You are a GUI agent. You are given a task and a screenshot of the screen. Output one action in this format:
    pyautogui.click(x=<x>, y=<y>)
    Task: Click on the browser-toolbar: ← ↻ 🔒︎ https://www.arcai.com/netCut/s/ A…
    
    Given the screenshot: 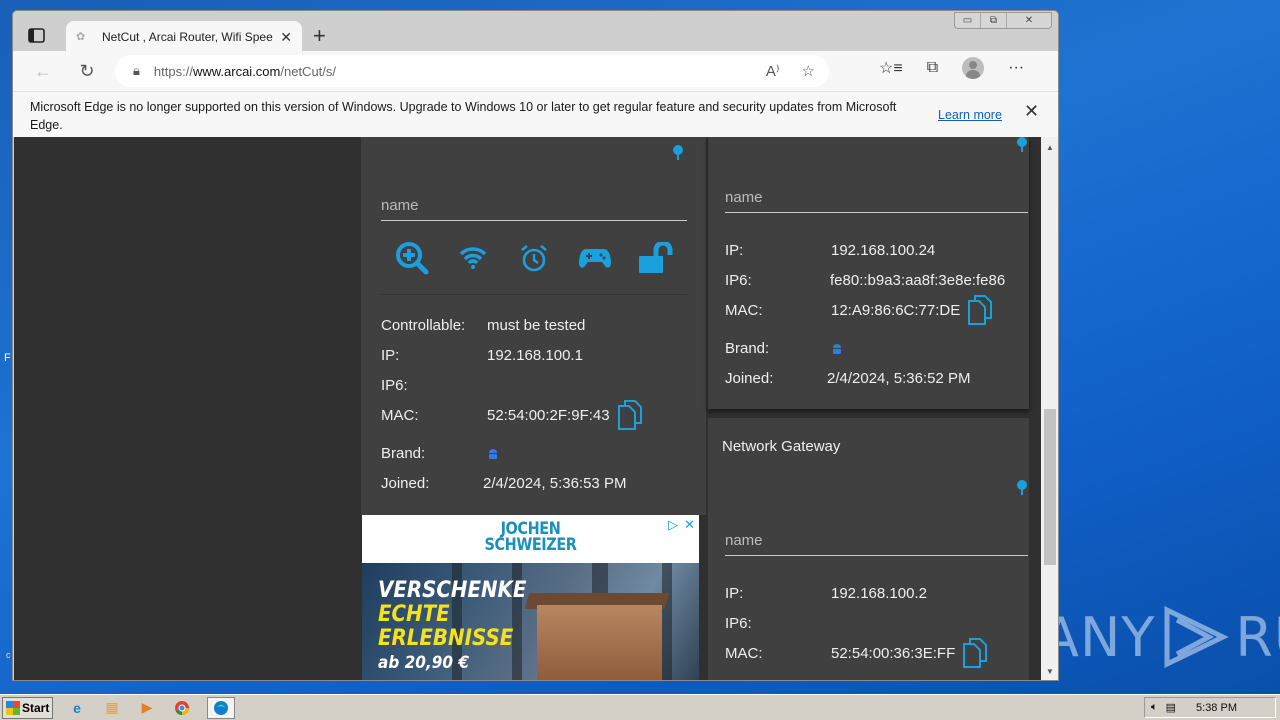 What is the action you would take?
    pyautogui.click(x=535, y=71)
    